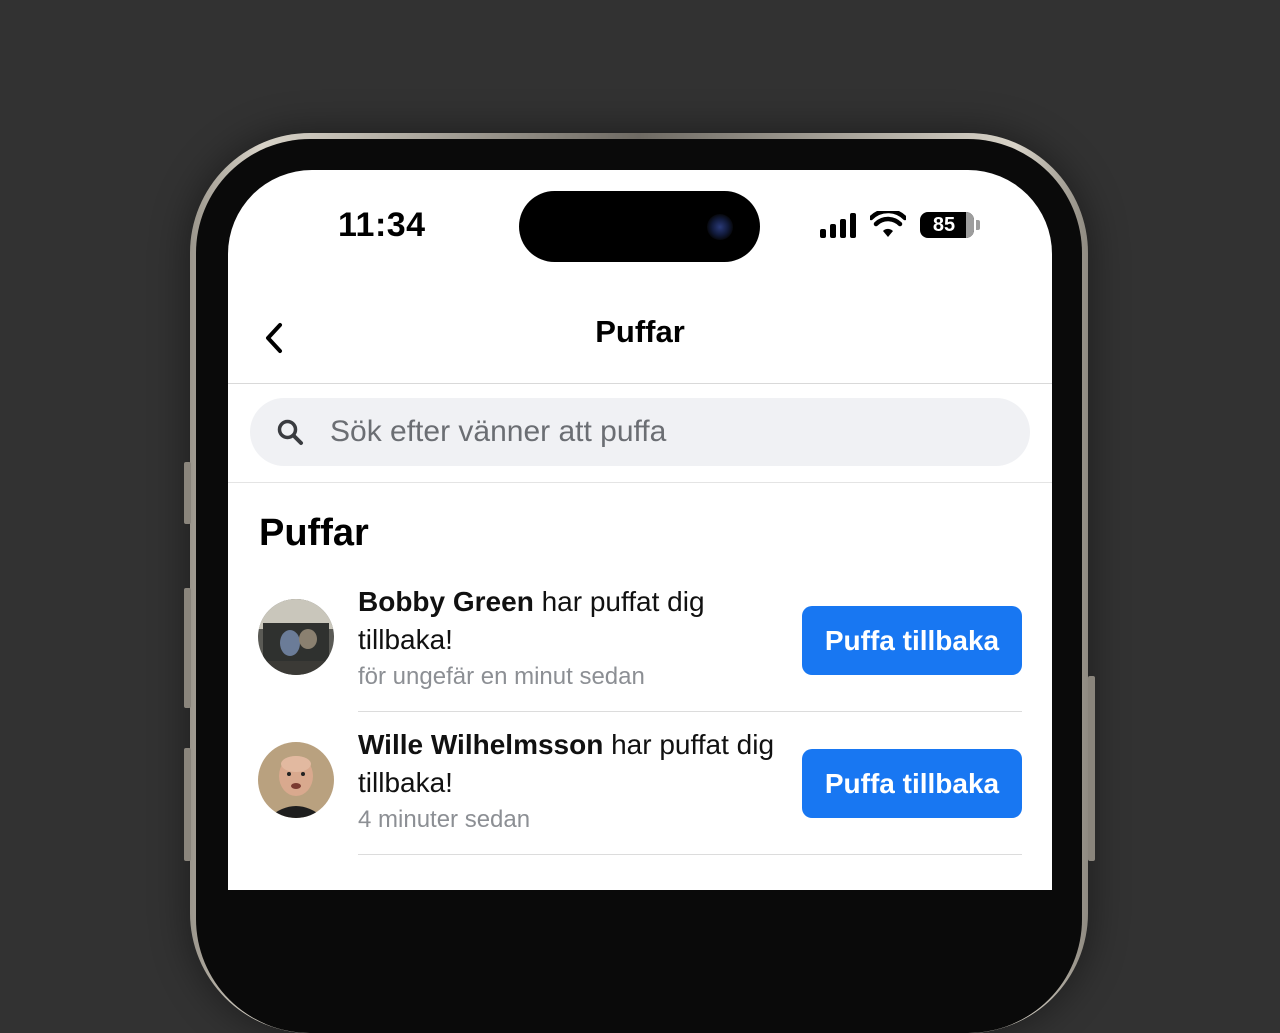  I want to click on side-button-mute, so click(187, 493).